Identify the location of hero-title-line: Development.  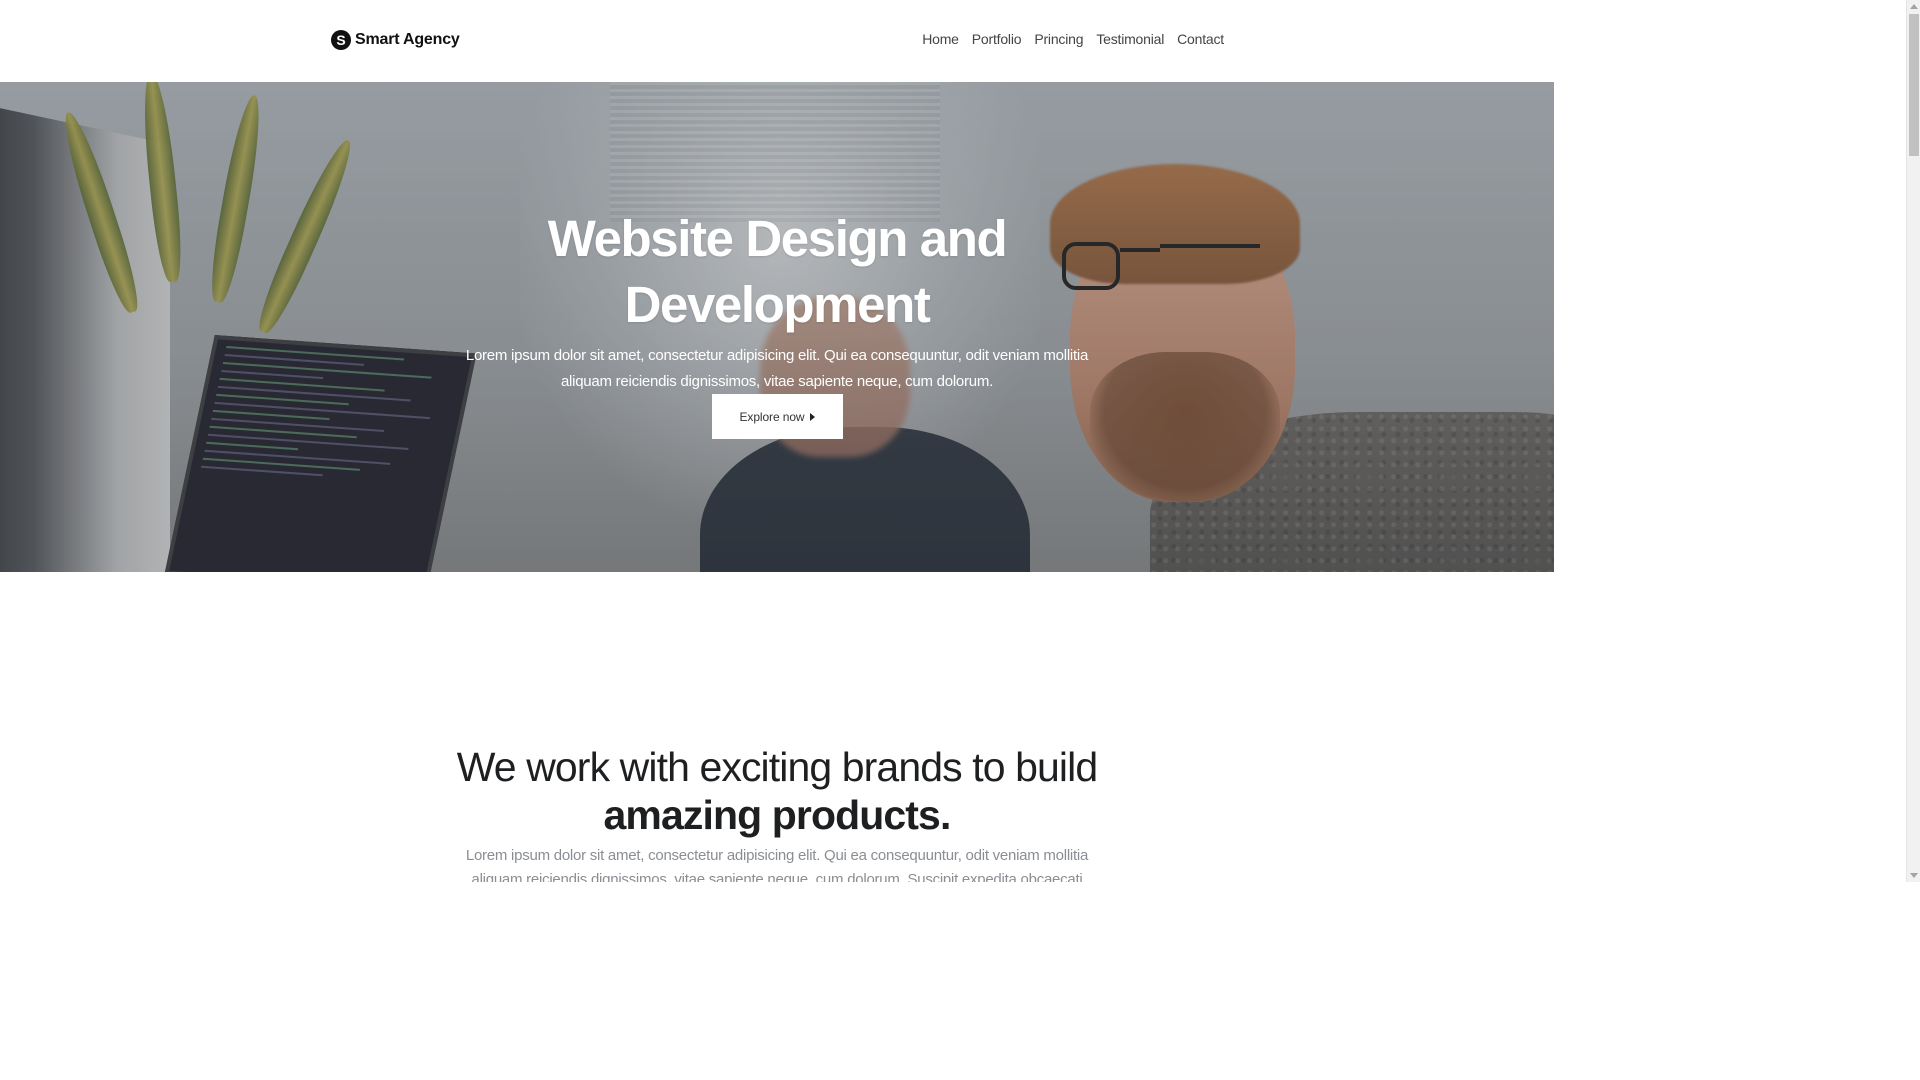
(777, 304).